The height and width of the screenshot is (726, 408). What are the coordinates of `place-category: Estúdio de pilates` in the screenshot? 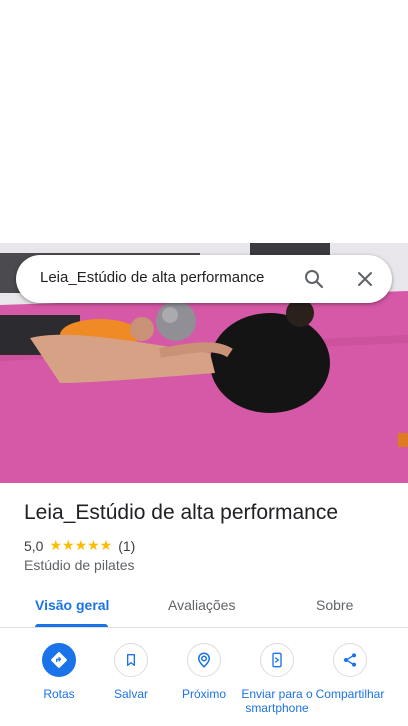 It's located at (79, 565).